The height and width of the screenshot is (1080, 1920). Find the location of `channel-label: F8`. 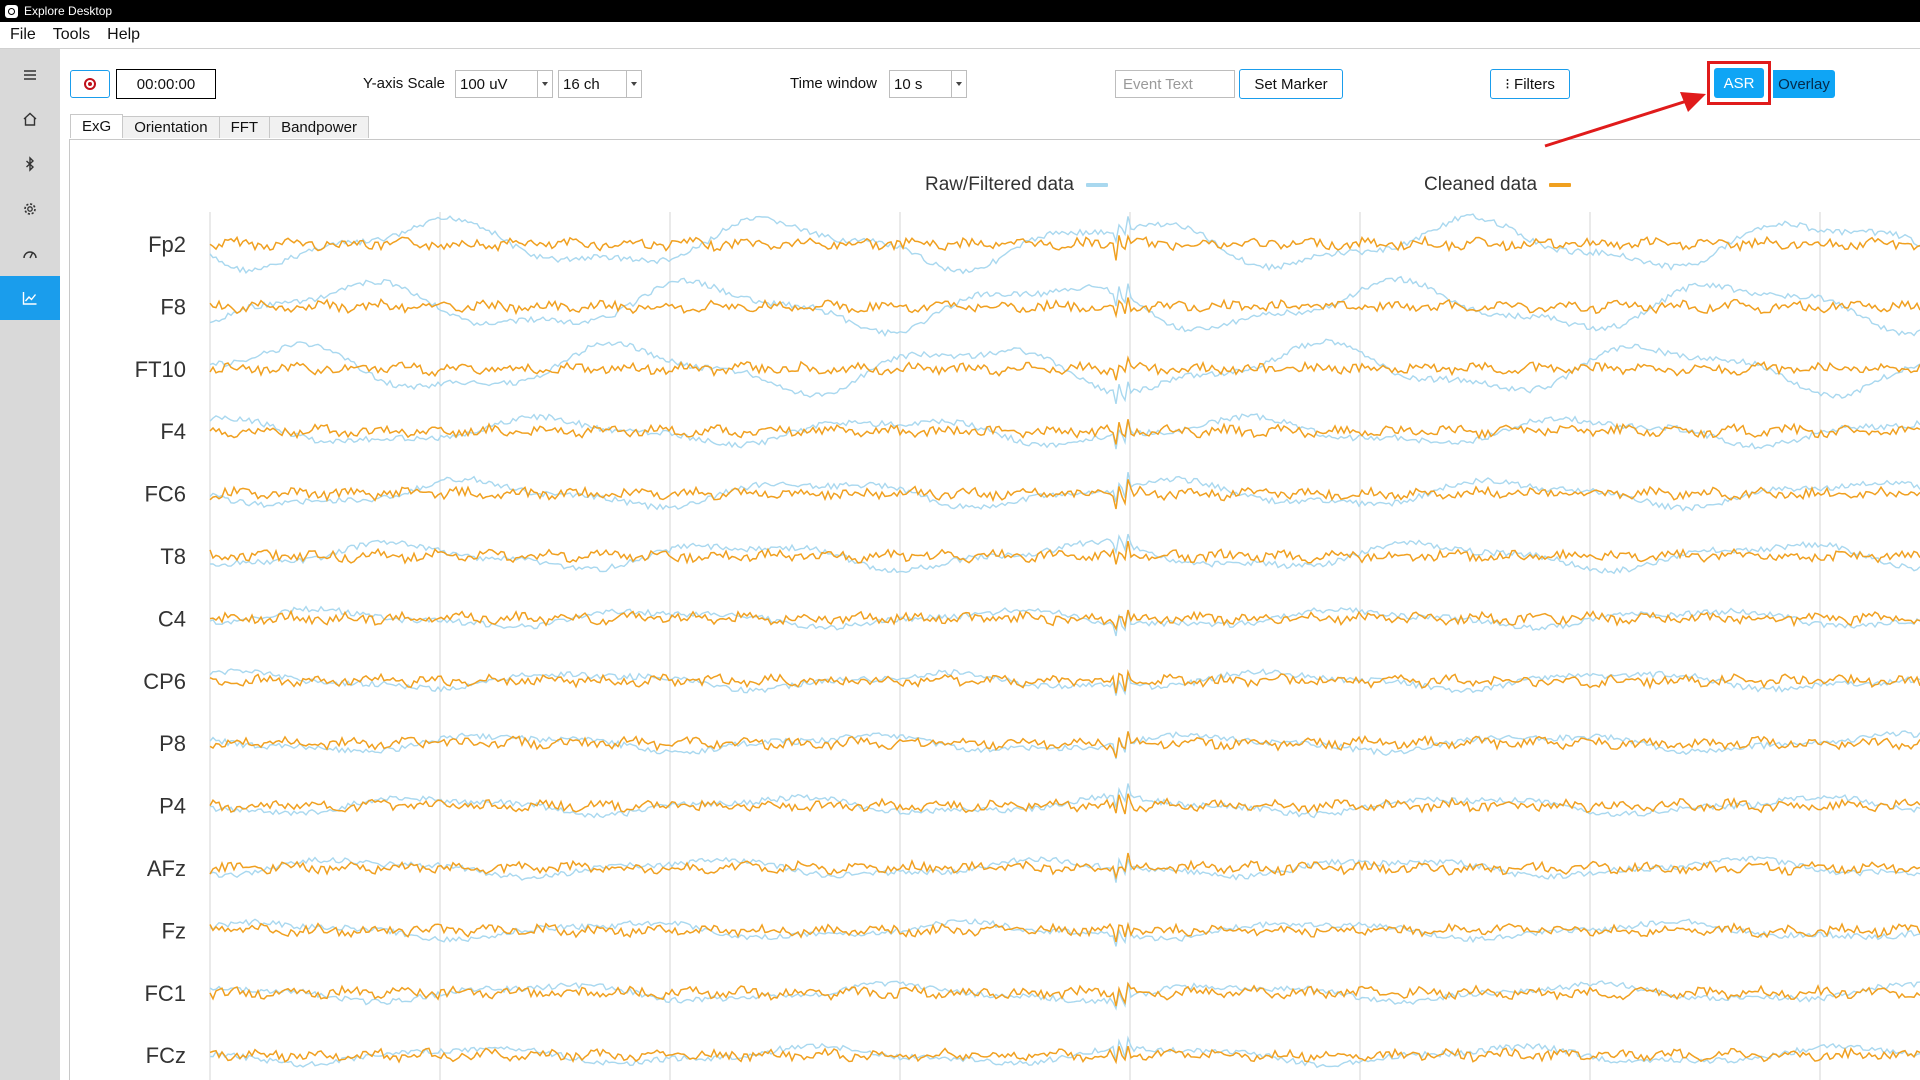

channel-label: F8 is located at coordinates (173, 306).